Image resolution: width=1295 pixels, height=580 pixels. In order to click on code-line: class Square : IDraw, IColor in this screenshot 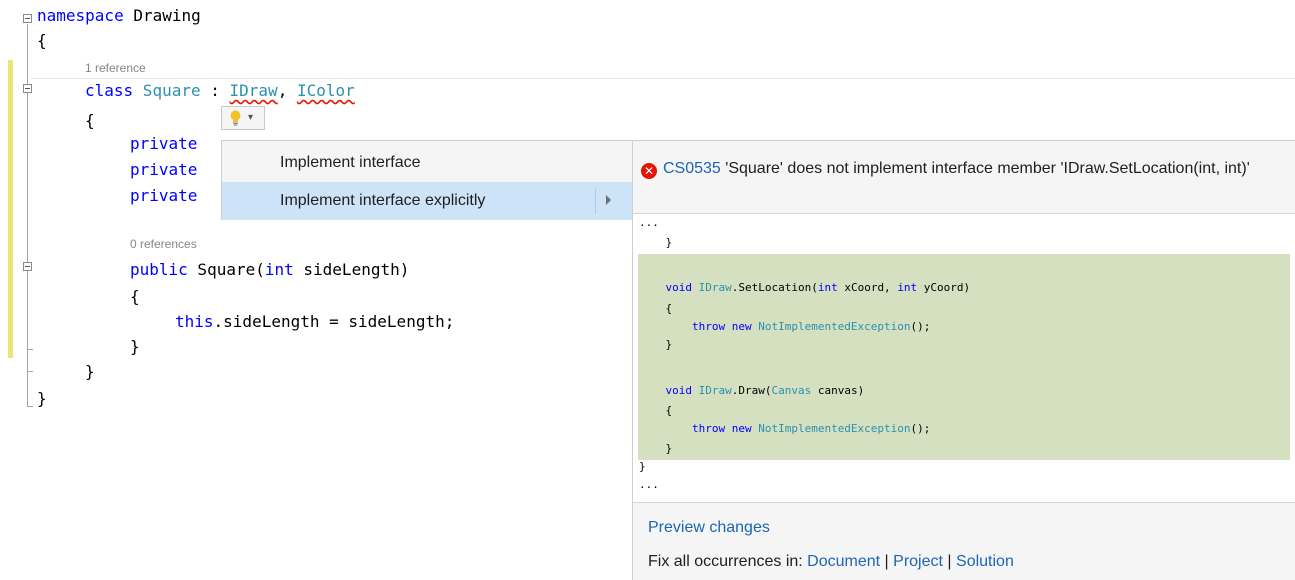, I will do `click(220, 91)`.